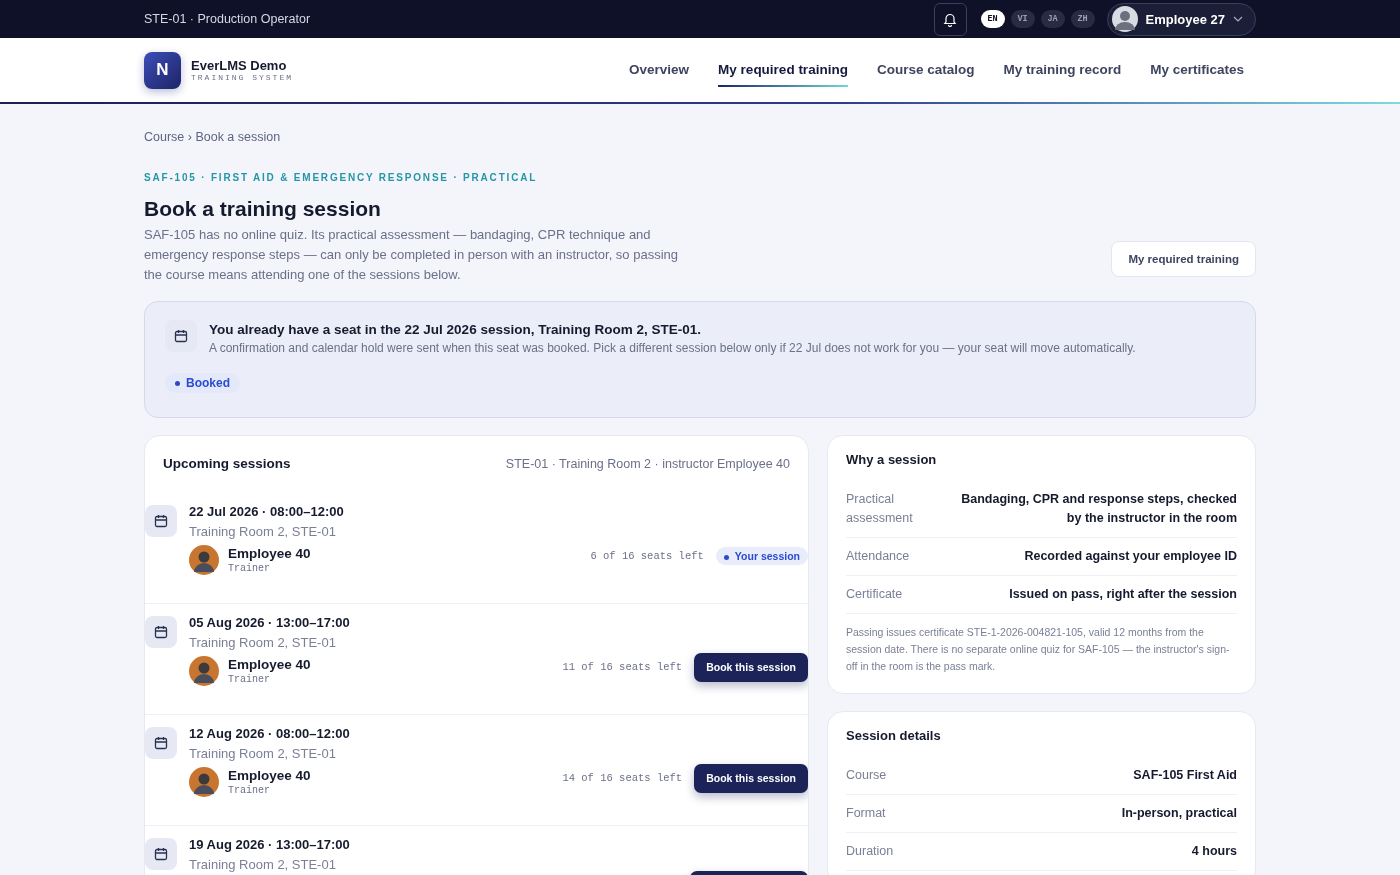 The width and height of the screenshot is (1400, 875). I want to click on brand-name: EverLMS Demo, so click(239, 65).